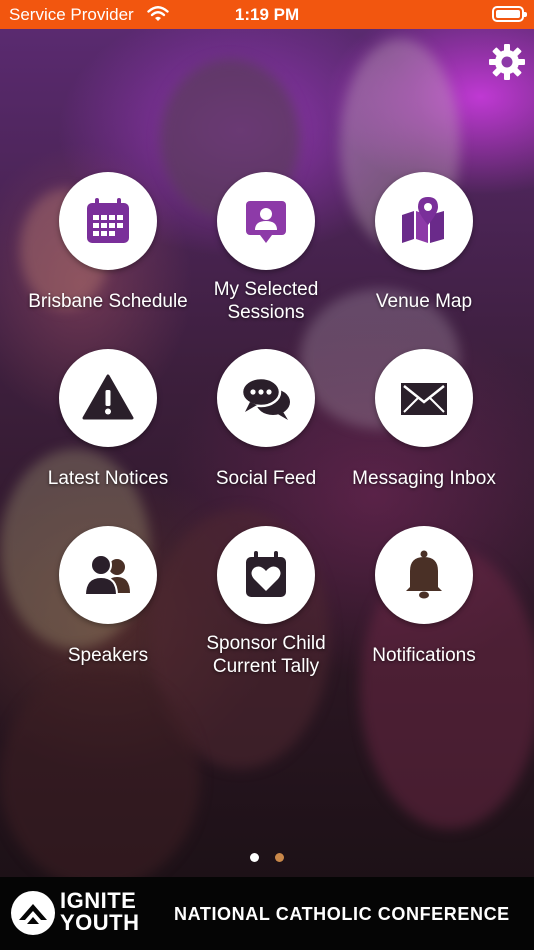  What do you see at coordinates (266, 478) in the screenshot?
I see `menu-item-label: Social Feed` at bounding box center [266, 478].